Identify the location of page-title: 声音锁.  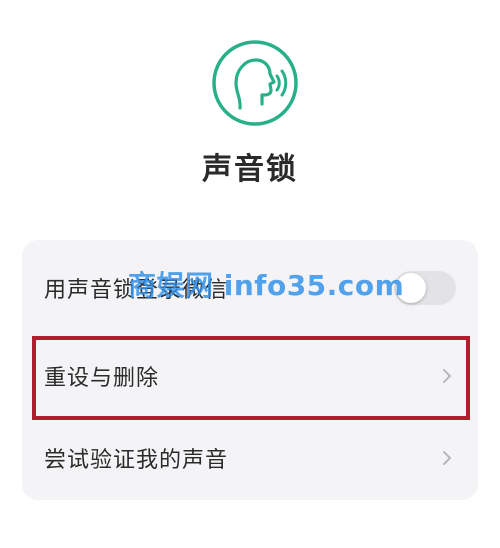
(250, 169).